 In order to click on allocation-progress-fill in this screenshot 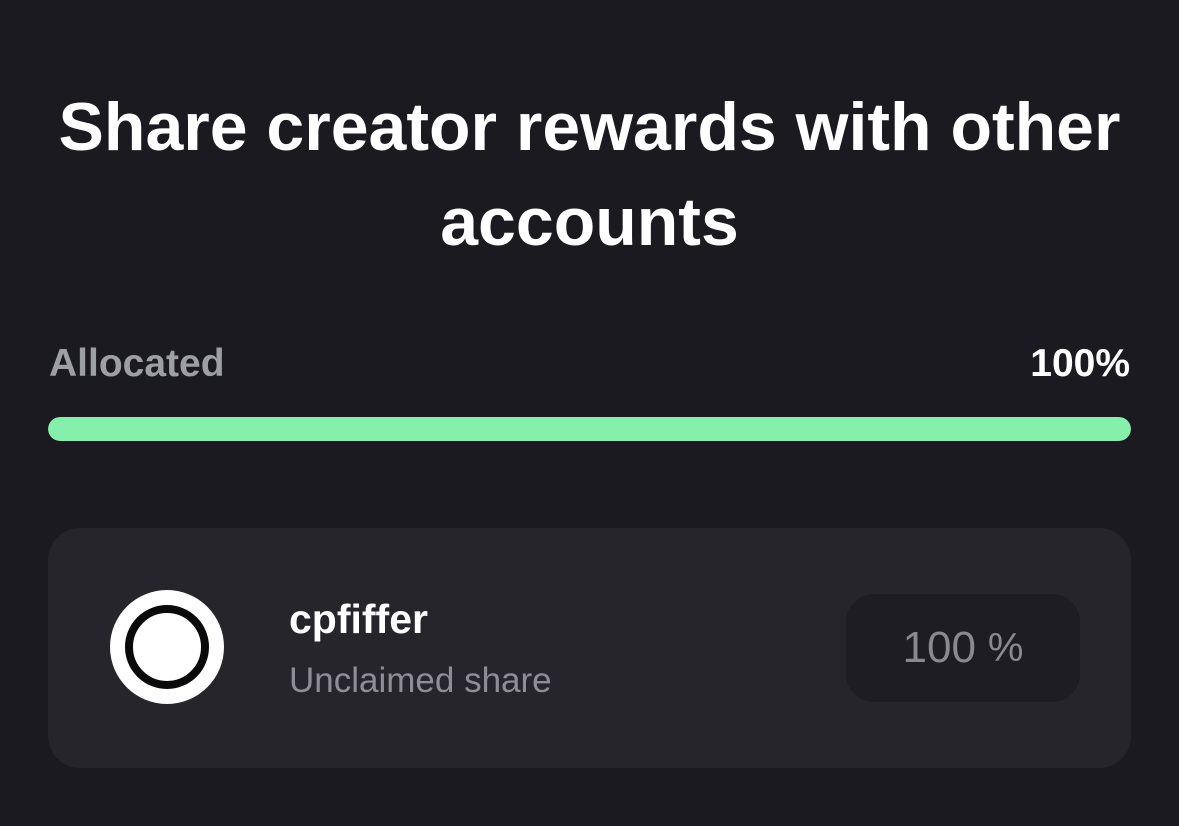, I will do `click(589, 429)`.